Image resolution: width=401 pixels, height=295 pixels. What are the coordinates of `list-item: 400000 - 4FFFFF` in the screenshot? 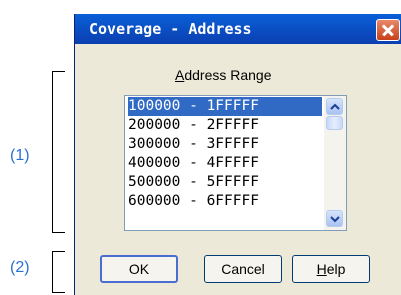 It's located at (225, 163).